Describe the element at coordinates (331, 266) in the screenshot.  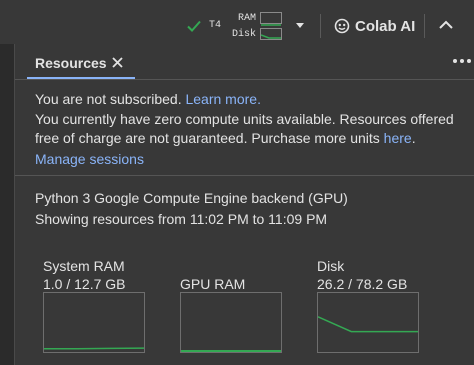
I see `disk-title: Disk` at that location.